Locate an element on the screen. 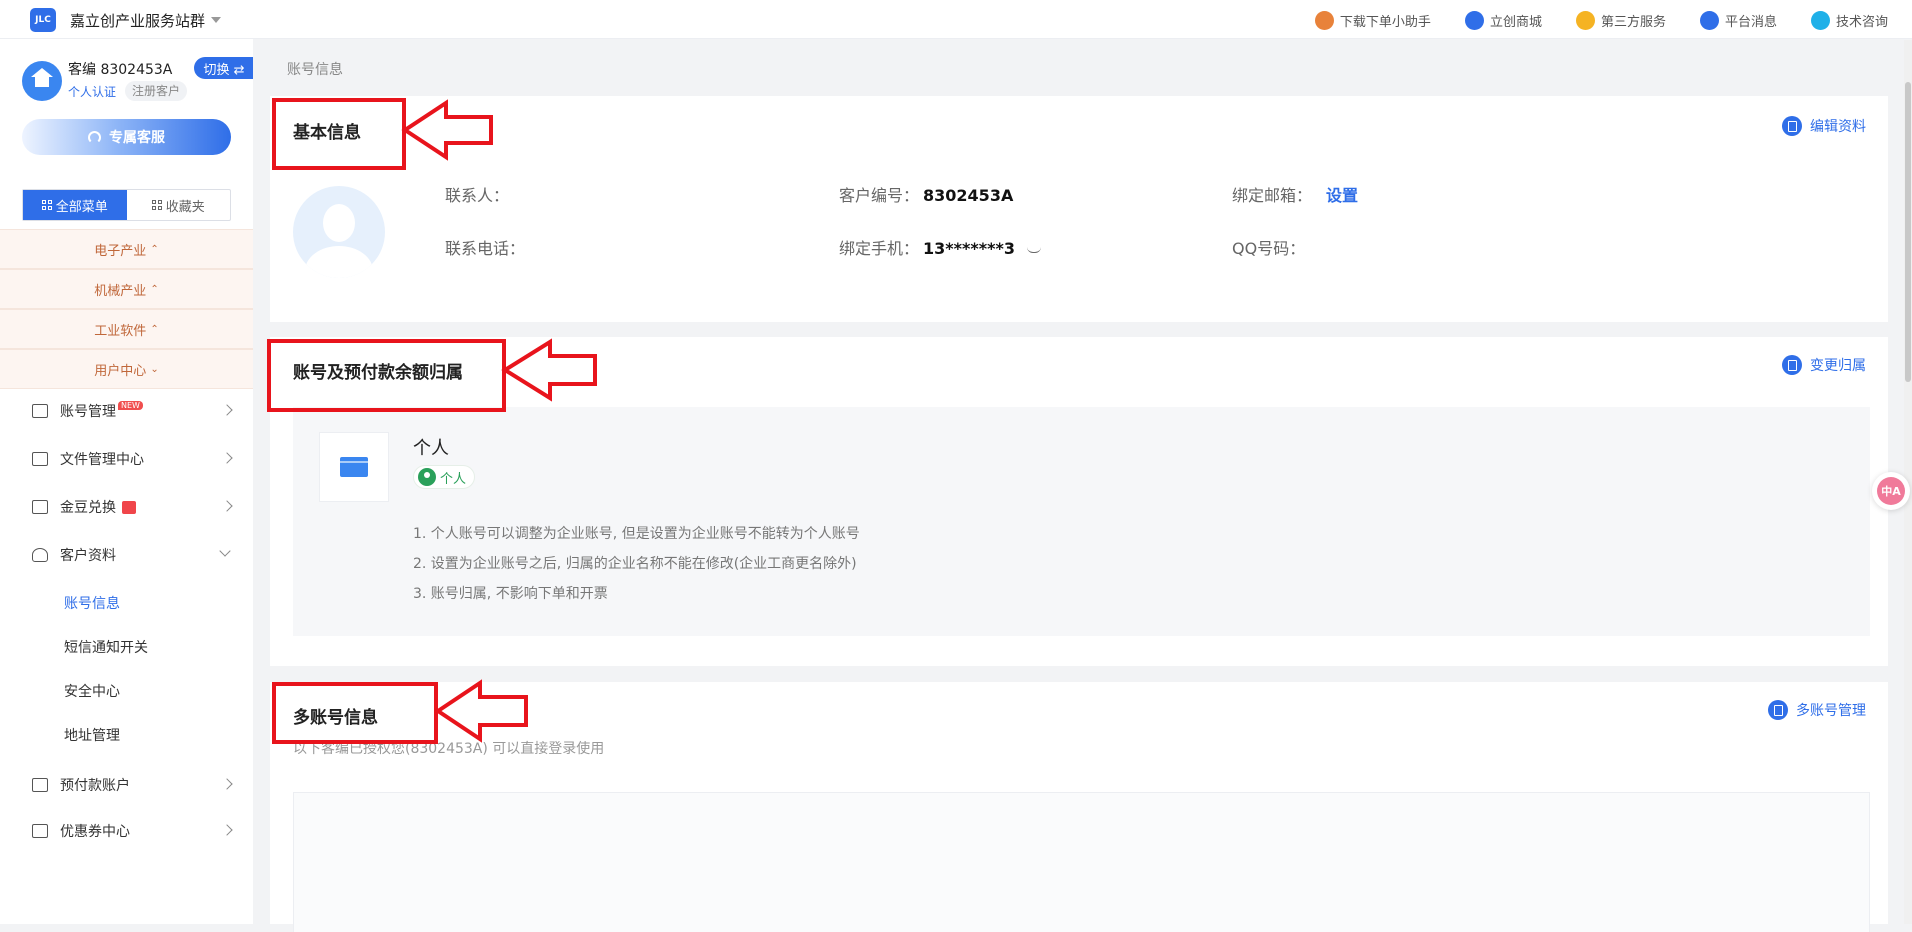  ownership-note: 3. 账号归属, 不影响下单和开票 is located at coordinates (510, 594).